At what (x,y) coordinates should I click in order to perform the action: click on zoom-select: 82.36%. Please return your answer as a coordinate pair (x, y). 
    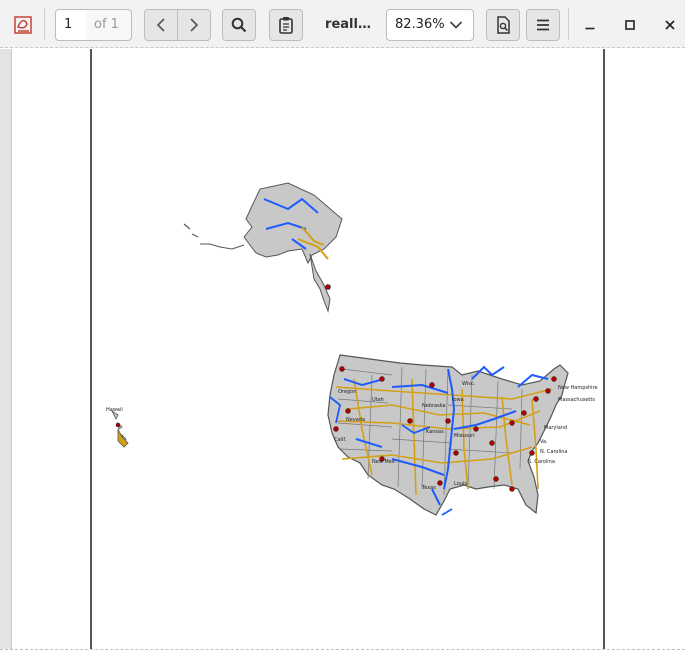
    Looking at the image, I should click on (430, 25).